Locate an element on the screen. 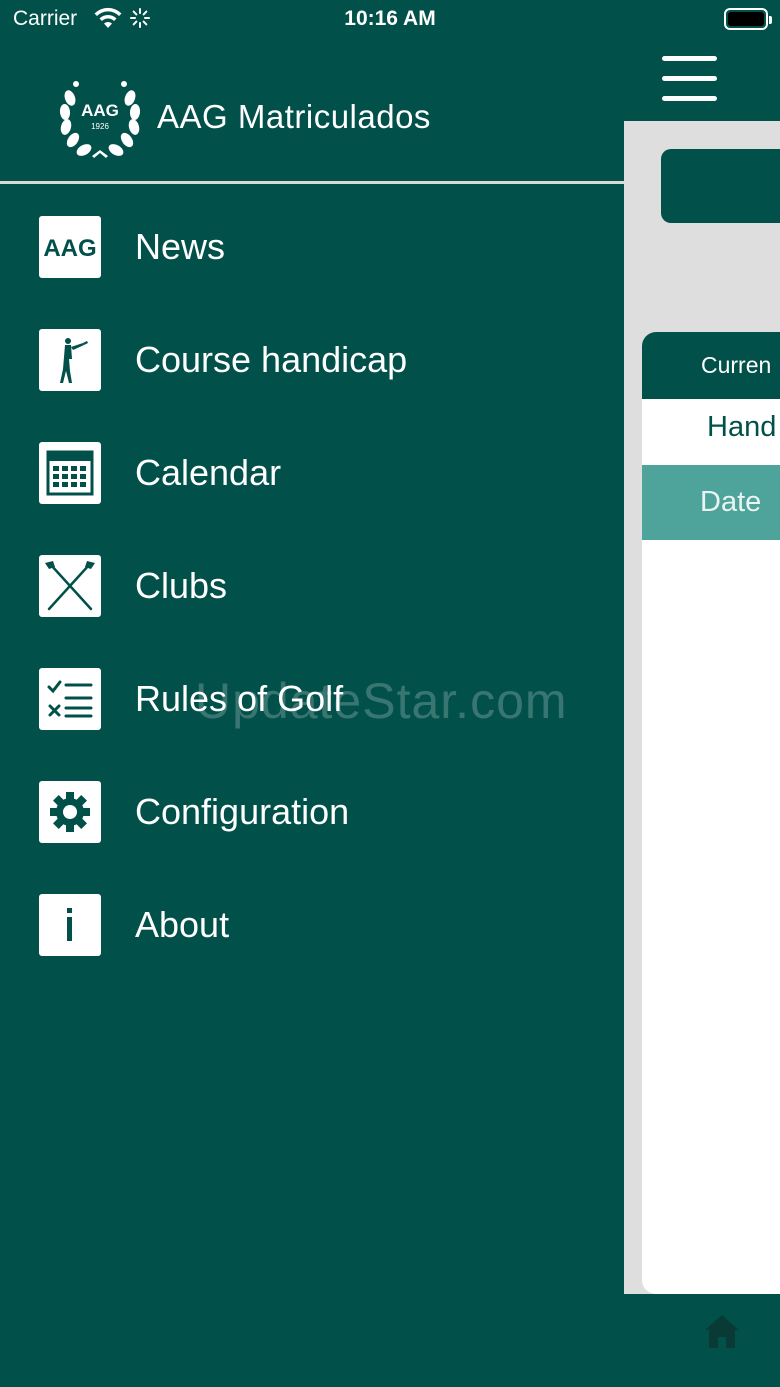 The width and height of the screenshot is (780, 1387). handicap-card: Curren Hand Date is located at coordinates (711, 813).